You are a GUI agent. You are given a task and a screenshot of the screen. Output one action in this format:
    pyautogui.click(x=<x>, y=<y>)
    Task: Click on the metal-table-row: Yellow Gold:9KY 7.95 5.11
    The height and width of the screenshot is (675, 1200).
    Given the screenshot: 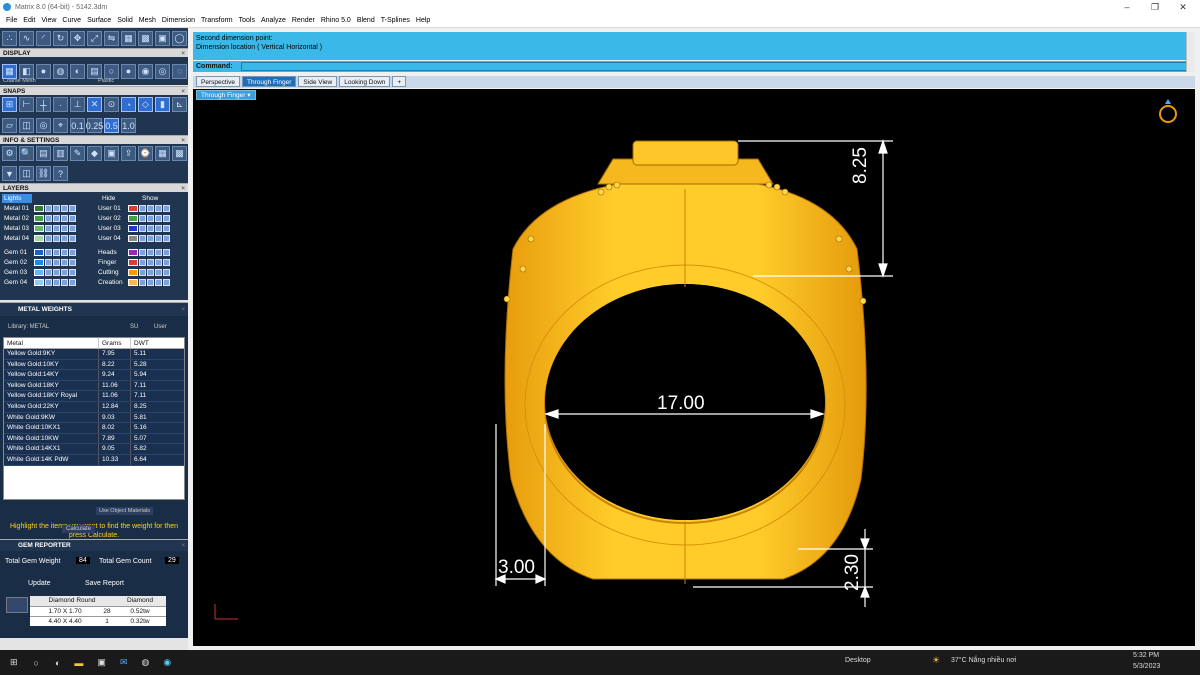 What is the action you would take?
    pyautogui.click(x=94, y=354)
    